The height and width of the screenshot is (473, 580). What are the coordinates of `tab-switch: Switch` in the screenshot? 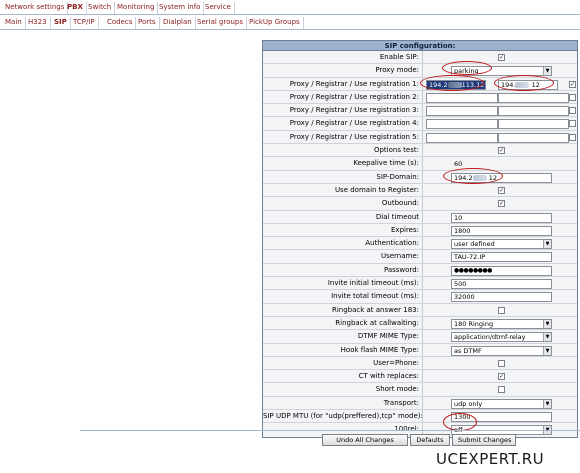 It's located at (100, 8).